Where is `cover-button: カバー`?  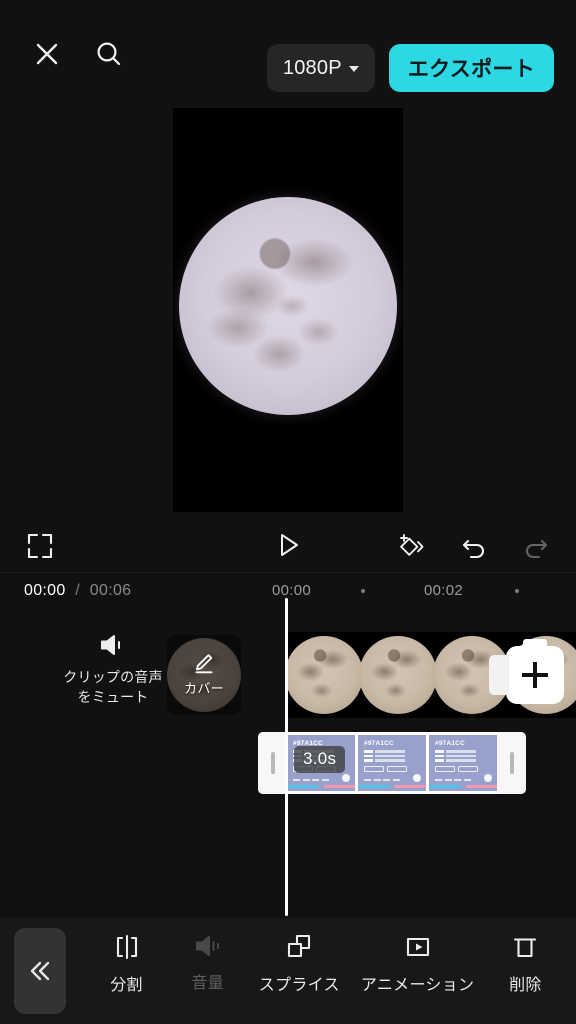
cover-button: カバー is located at coordinates (204, 675).